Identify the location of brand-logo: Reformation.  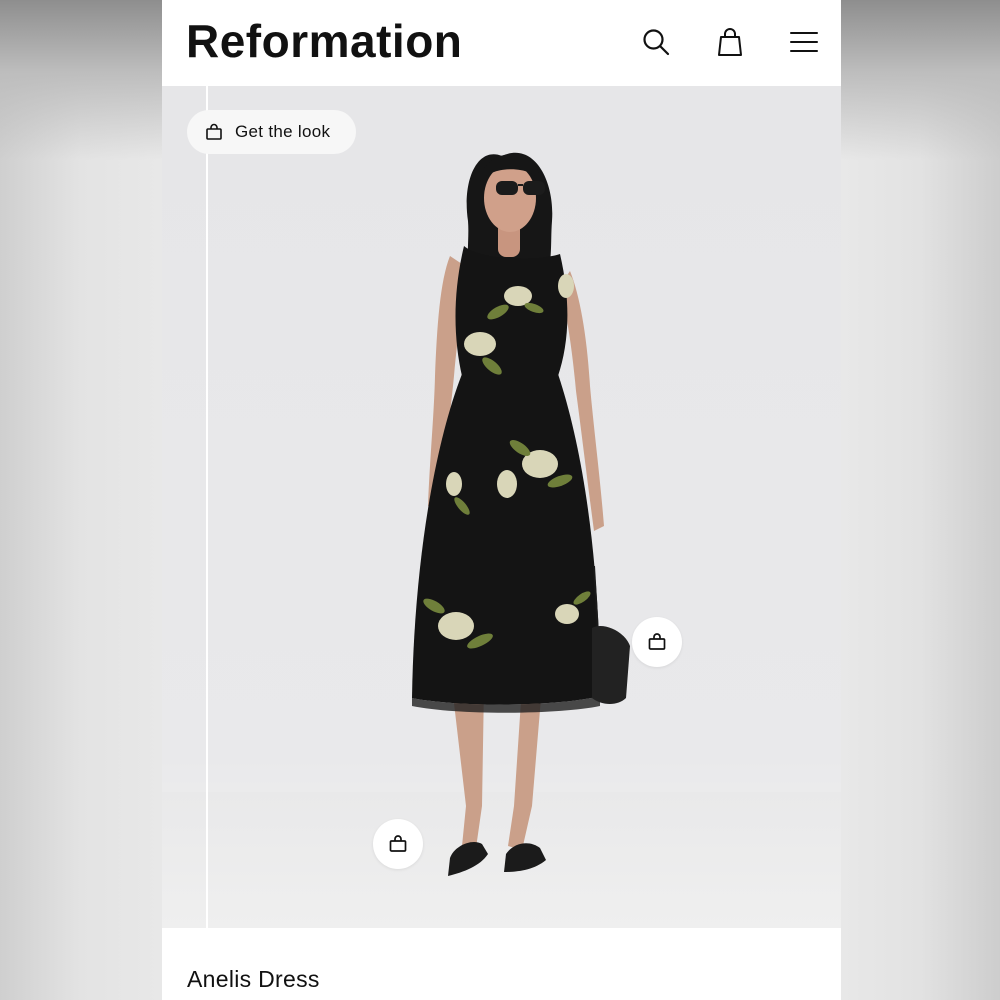
(324, 41).